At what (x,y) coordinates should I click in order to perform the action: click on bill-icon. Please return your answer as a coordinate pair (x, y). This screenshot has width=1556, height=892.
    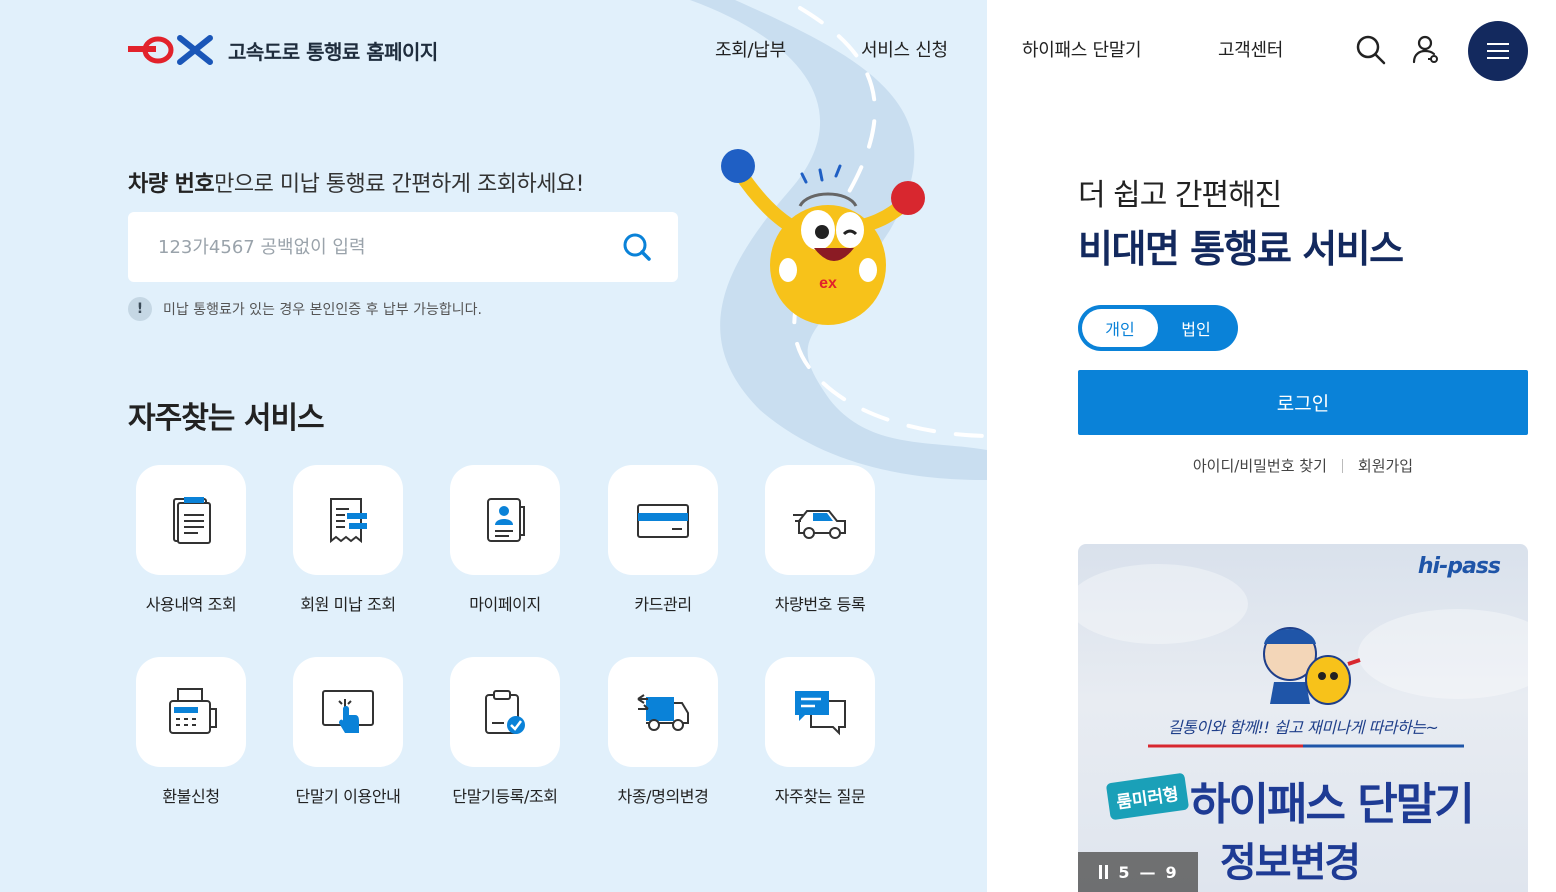
    Looking at the image, I should click on (348, 521).